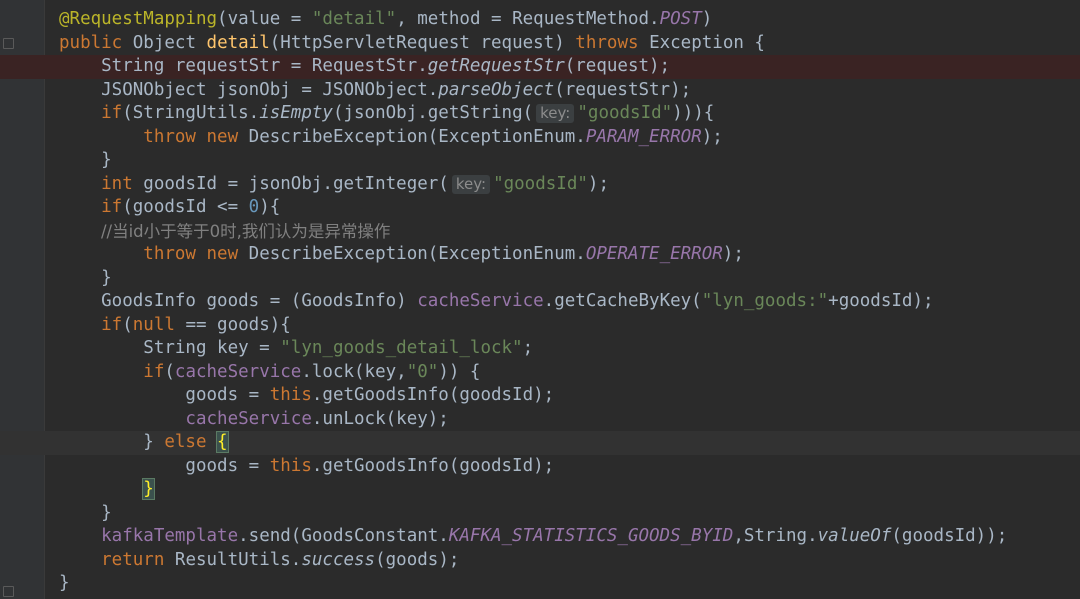 The width and height of the screenshot is (1080, 599). What do you see at coordinates (138, 19) in the screenshot?
I see `code-token: @RequestMapping` at bounding box center [138, 19].